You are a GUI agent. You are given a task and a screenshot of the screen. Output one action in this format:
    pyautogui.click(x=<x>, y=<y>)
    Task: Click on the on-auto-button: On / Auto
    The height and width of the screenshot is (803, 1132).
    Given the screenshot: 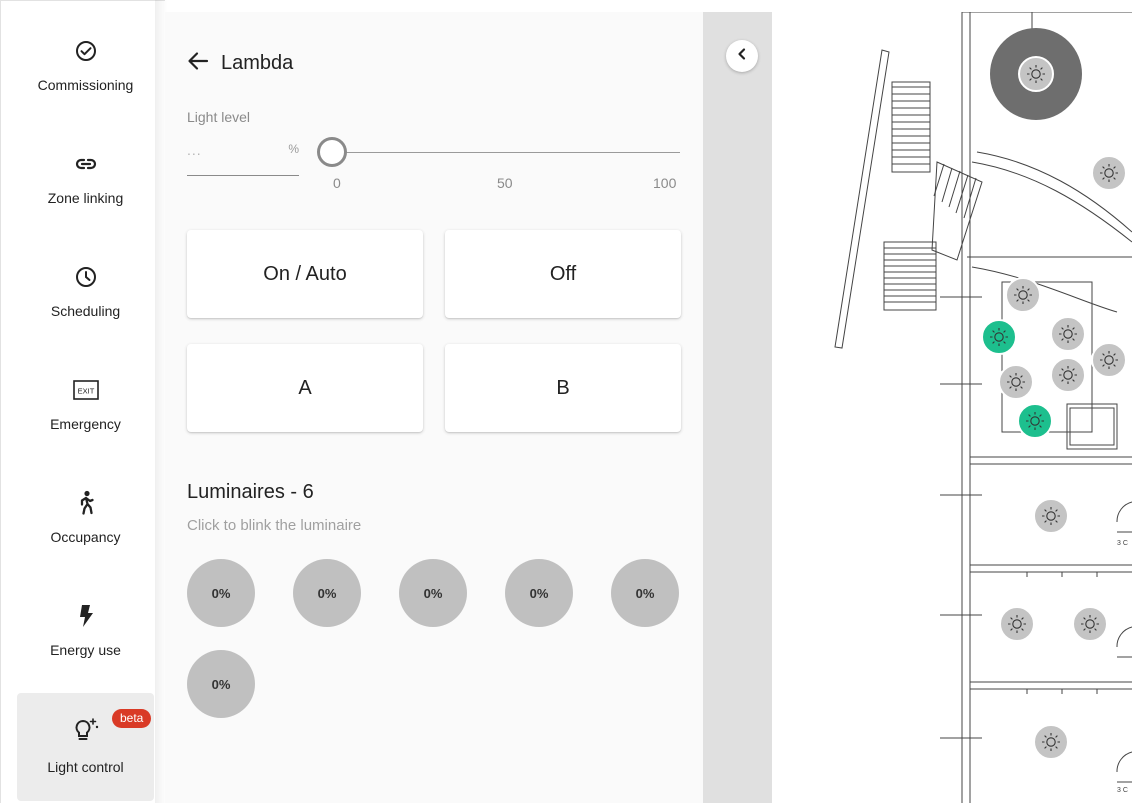 What is the action you would take?
    pyautogui.click(x=305, y=274)
    